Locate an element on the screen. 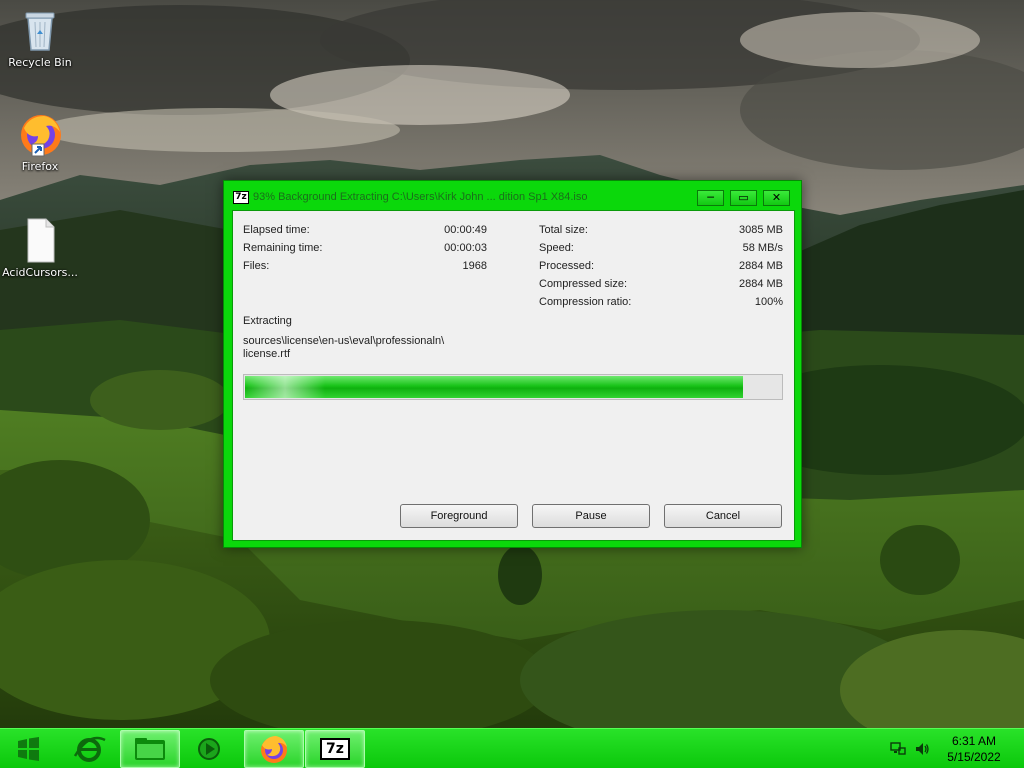 The image size is (1024, 768). files-label: Files: is located at coordinates (256, 266).